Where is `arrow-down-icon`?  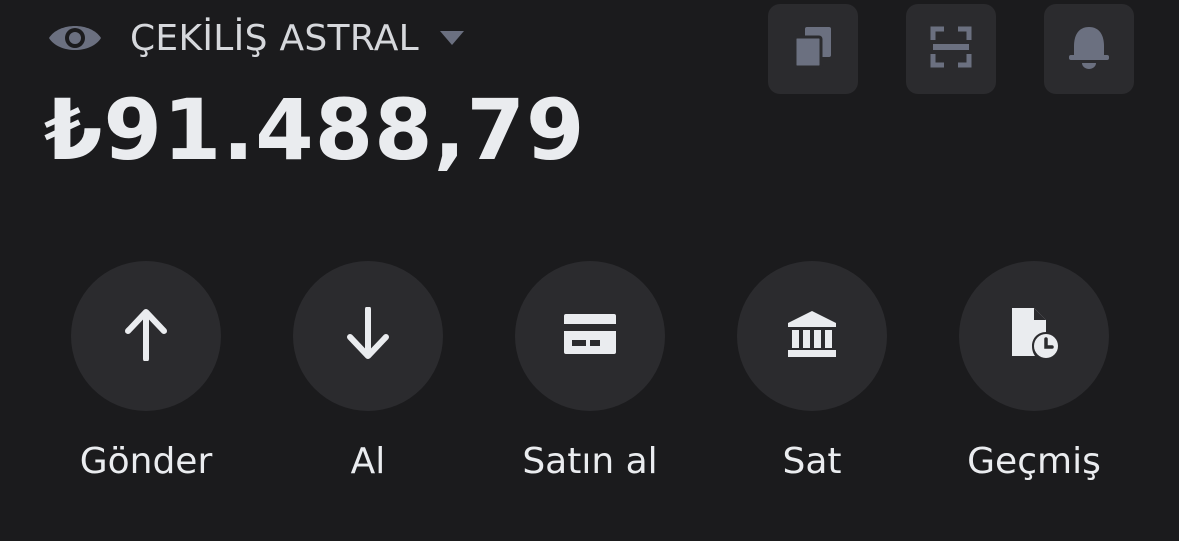
arrow-down-icon is located at coordinates (368, 335).